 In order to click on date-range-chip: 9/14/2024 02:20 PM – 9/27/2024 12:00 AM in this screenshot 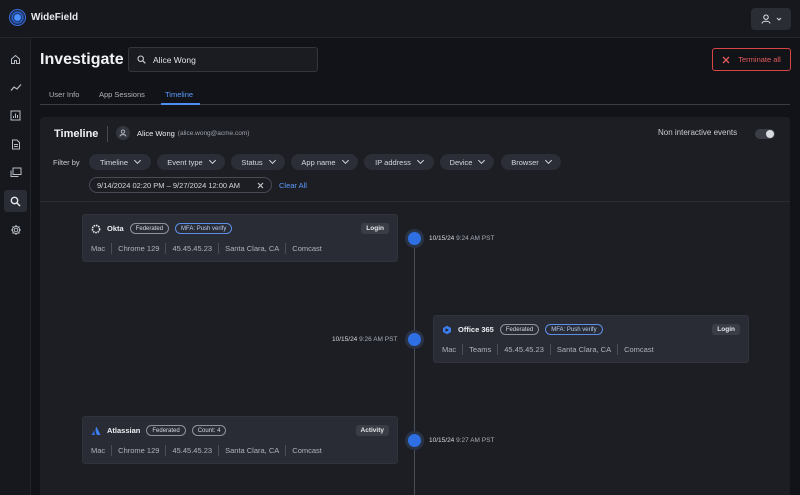, I will do `click(180, 185)`.